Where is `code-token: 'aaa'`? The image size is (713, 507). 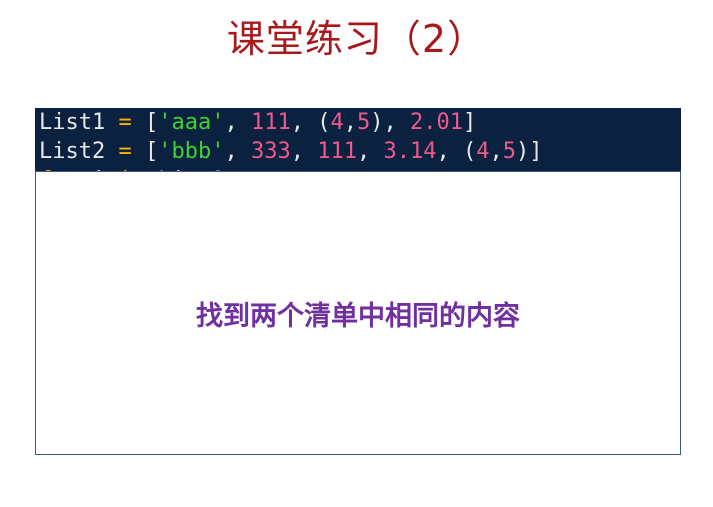
code-token: 'aaa' is located at coordinates (191, 122).